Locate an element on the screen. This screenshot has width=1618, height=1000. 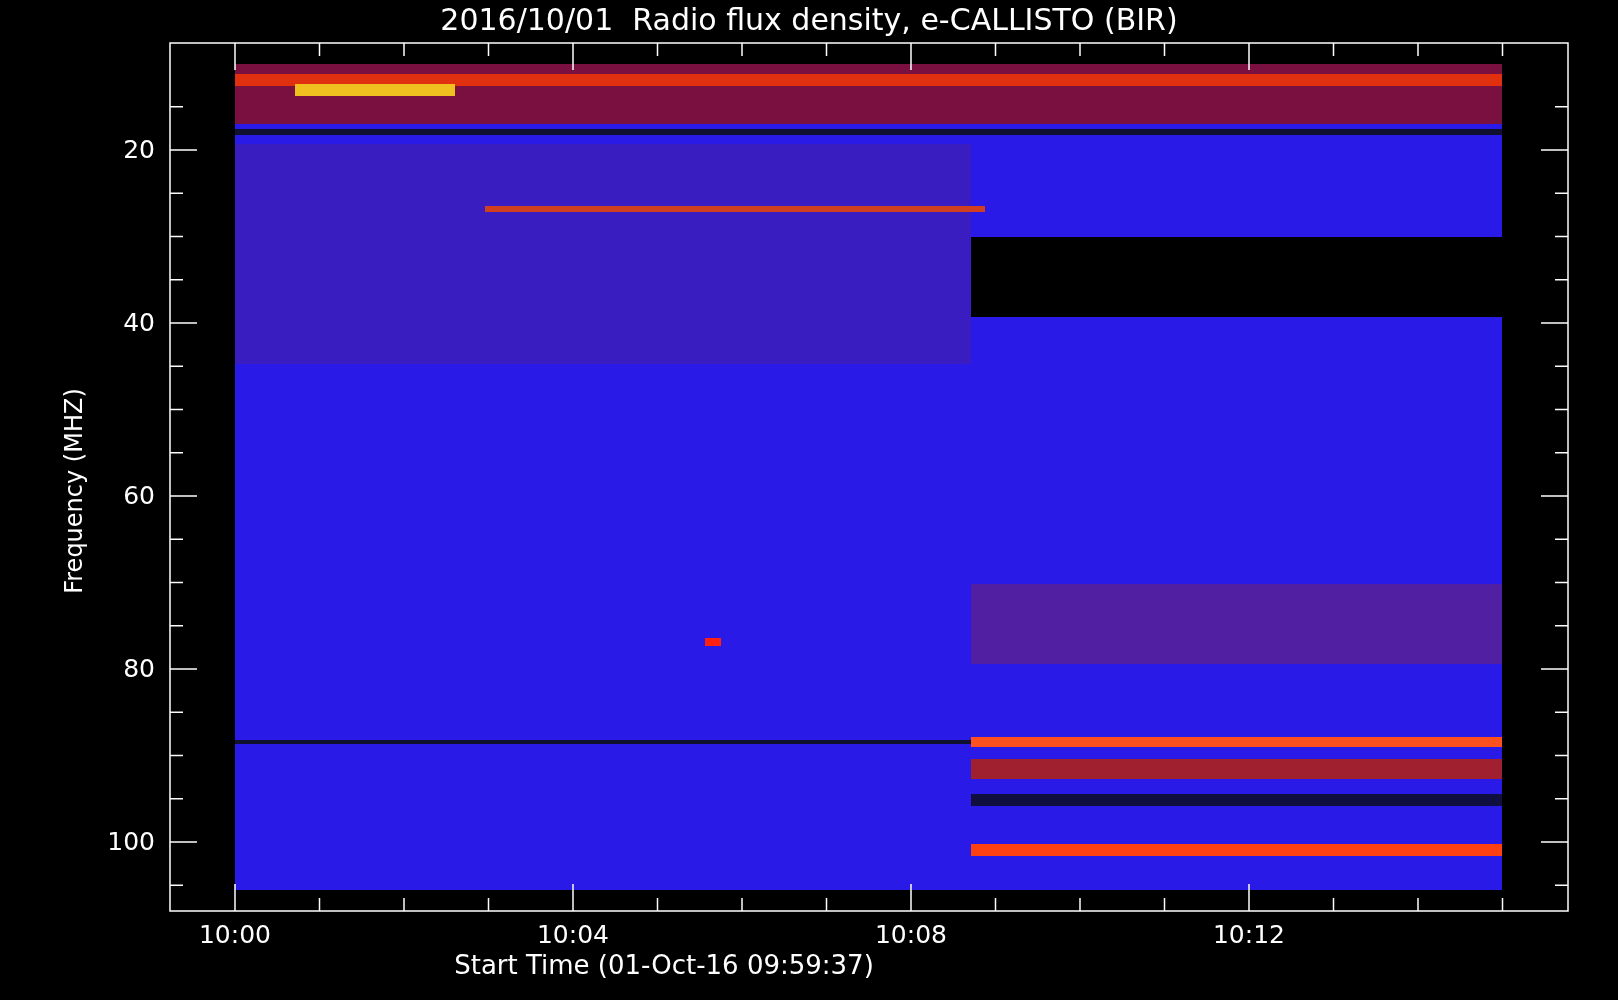
y-tick-label: 20 is located at coordinates (138, 150).